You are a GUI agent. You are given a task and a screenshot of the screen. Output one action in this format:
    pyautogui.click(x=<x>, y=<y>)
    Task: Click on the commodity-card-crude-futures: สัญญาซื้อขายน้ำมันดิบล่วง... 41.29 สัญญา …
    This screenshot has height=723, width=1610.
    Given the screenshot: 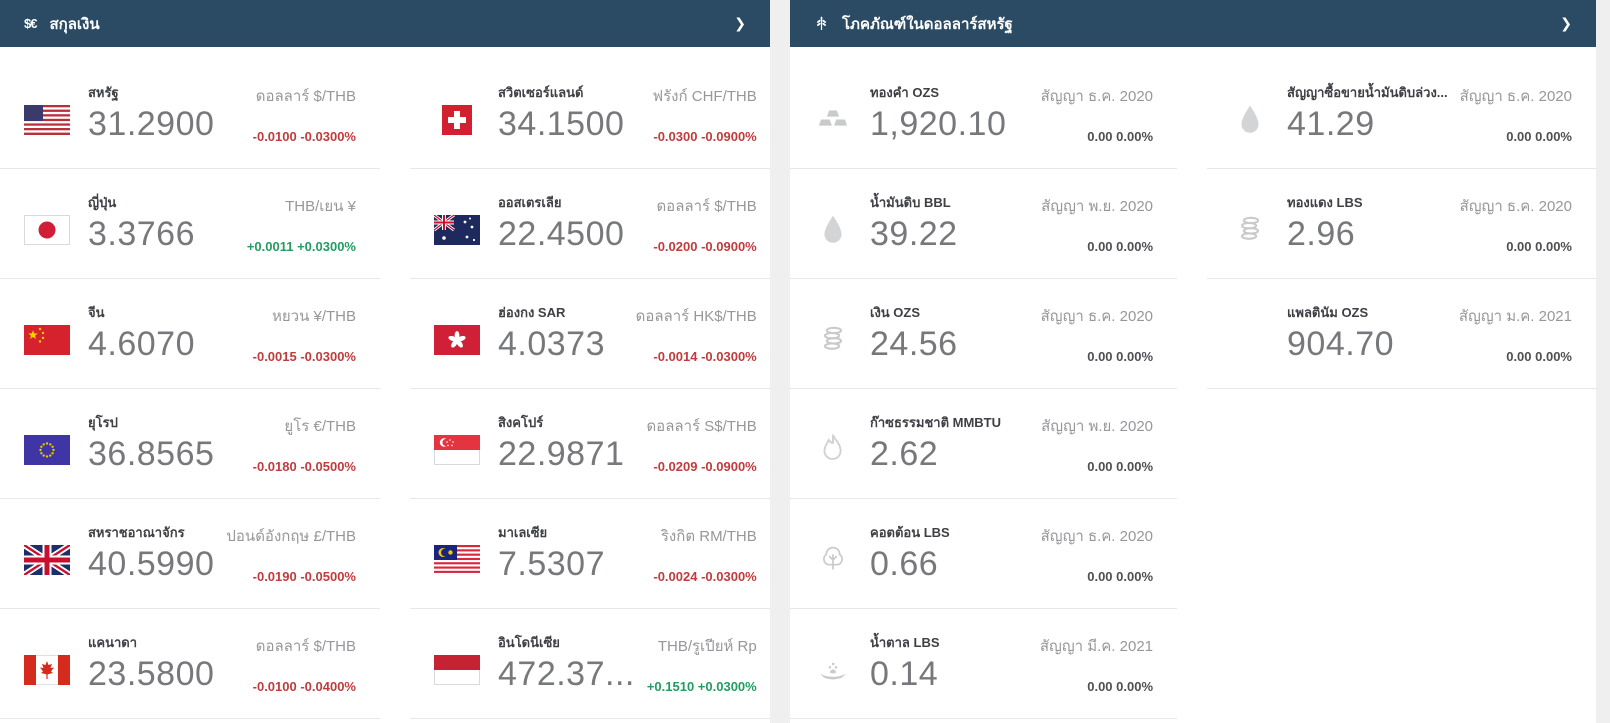 What is the action you would take?
    pyautogui.click(x=1401, y=114)
    